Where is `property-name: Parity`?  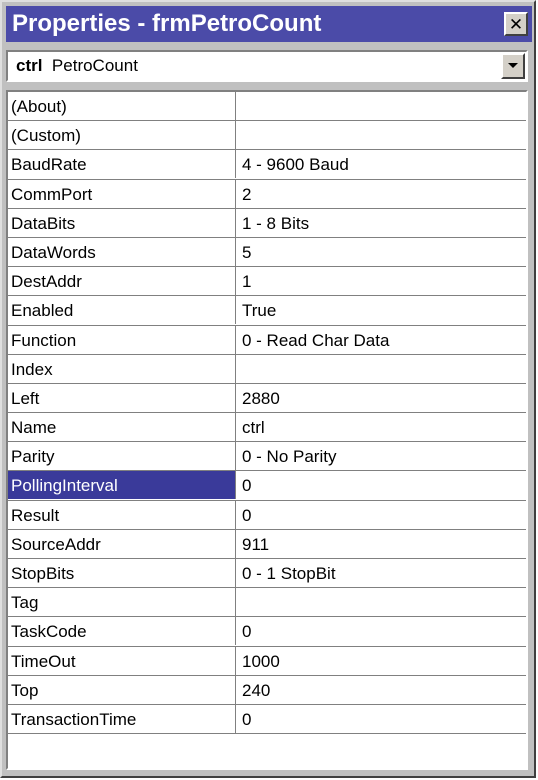
property-name: Parity is located at coordinates (122, 456).